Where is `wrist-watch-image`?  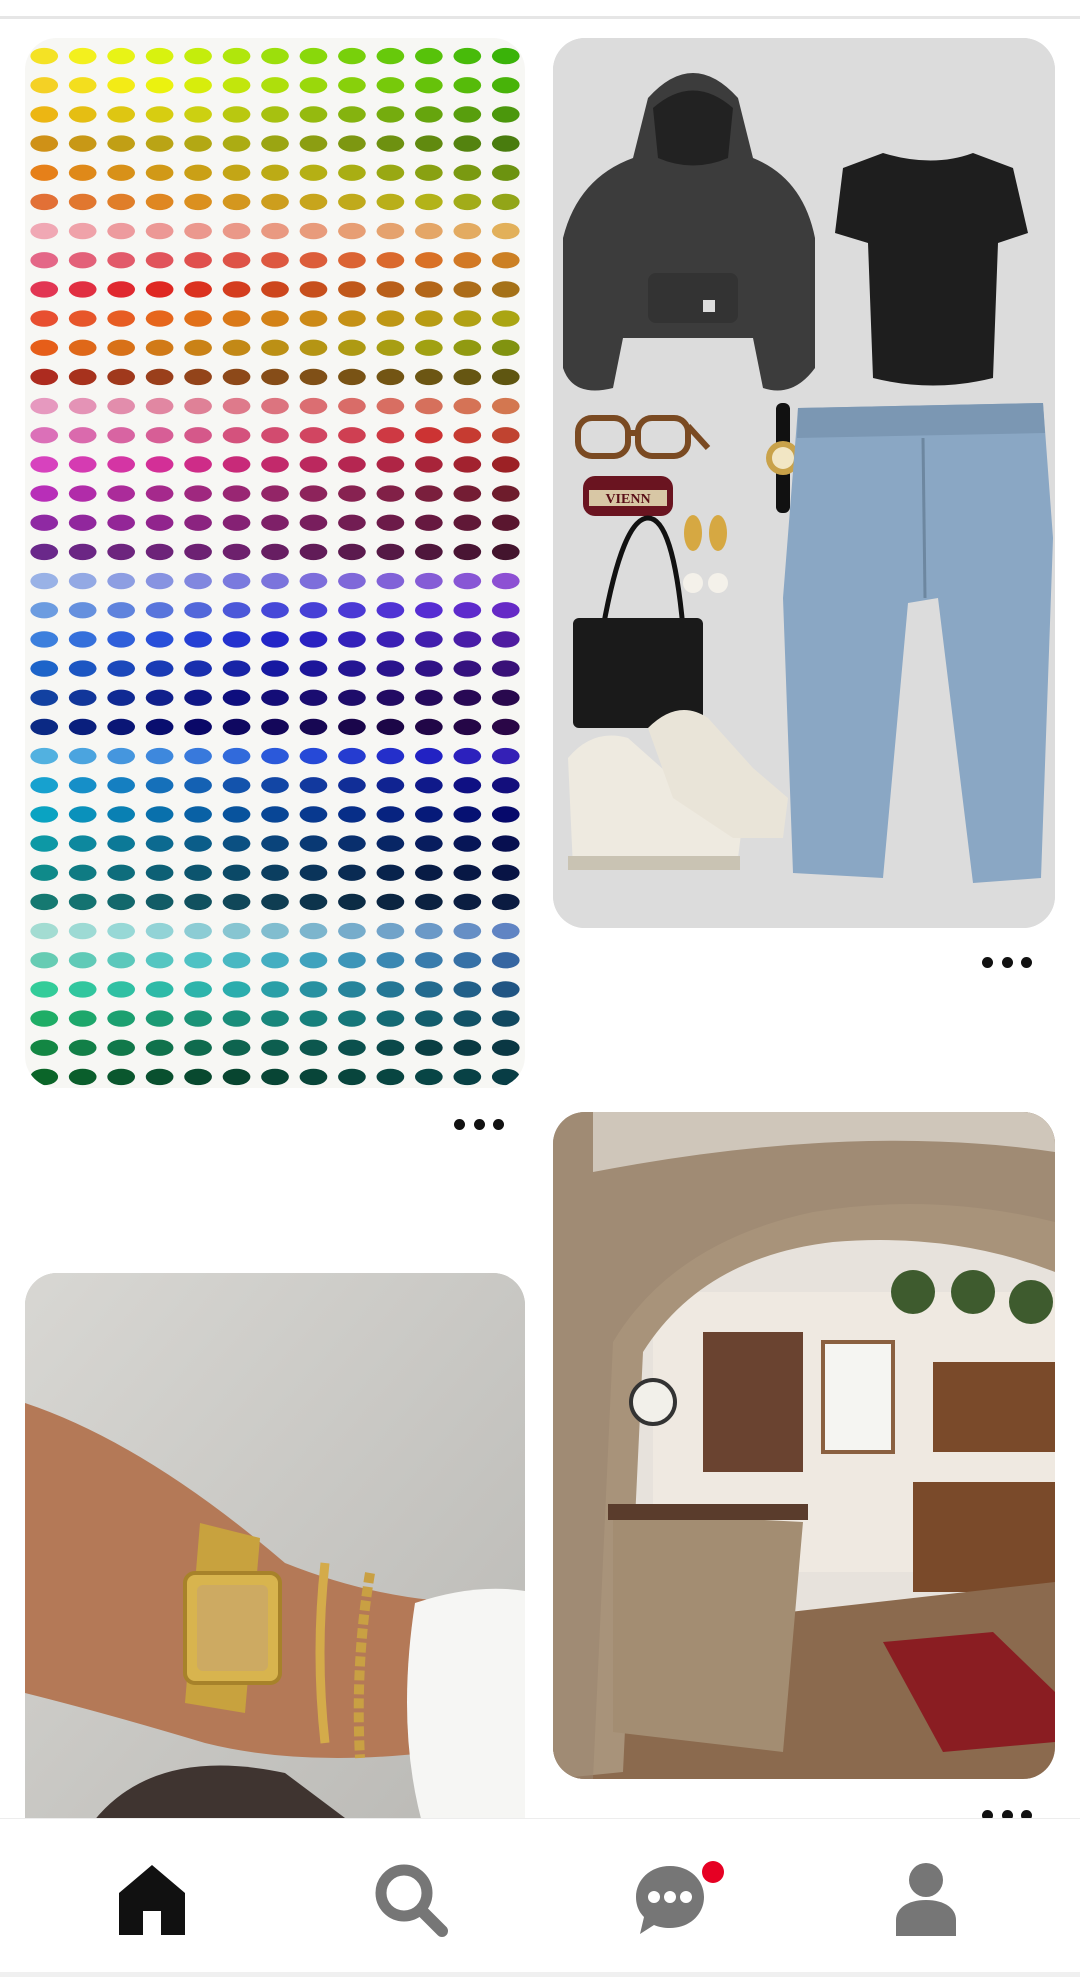 wrist-watch-image is located at coordinates (275, 1553).